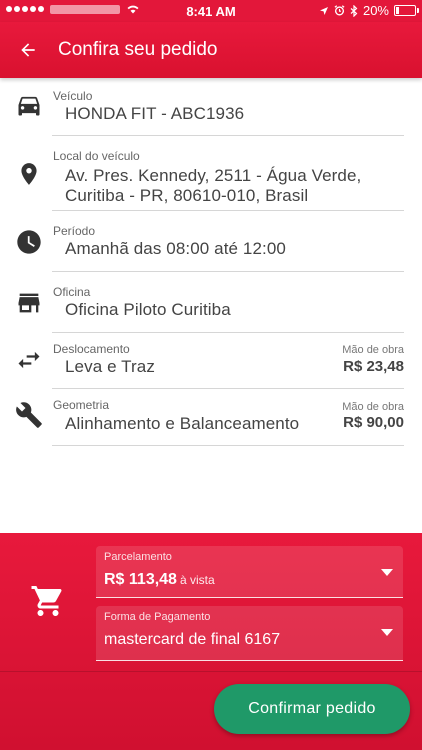 This screenshot has width=422, height=750. Describe the element at coordinates (323, 10) in the screenshot. I see `location-arrow-icon` at that location.